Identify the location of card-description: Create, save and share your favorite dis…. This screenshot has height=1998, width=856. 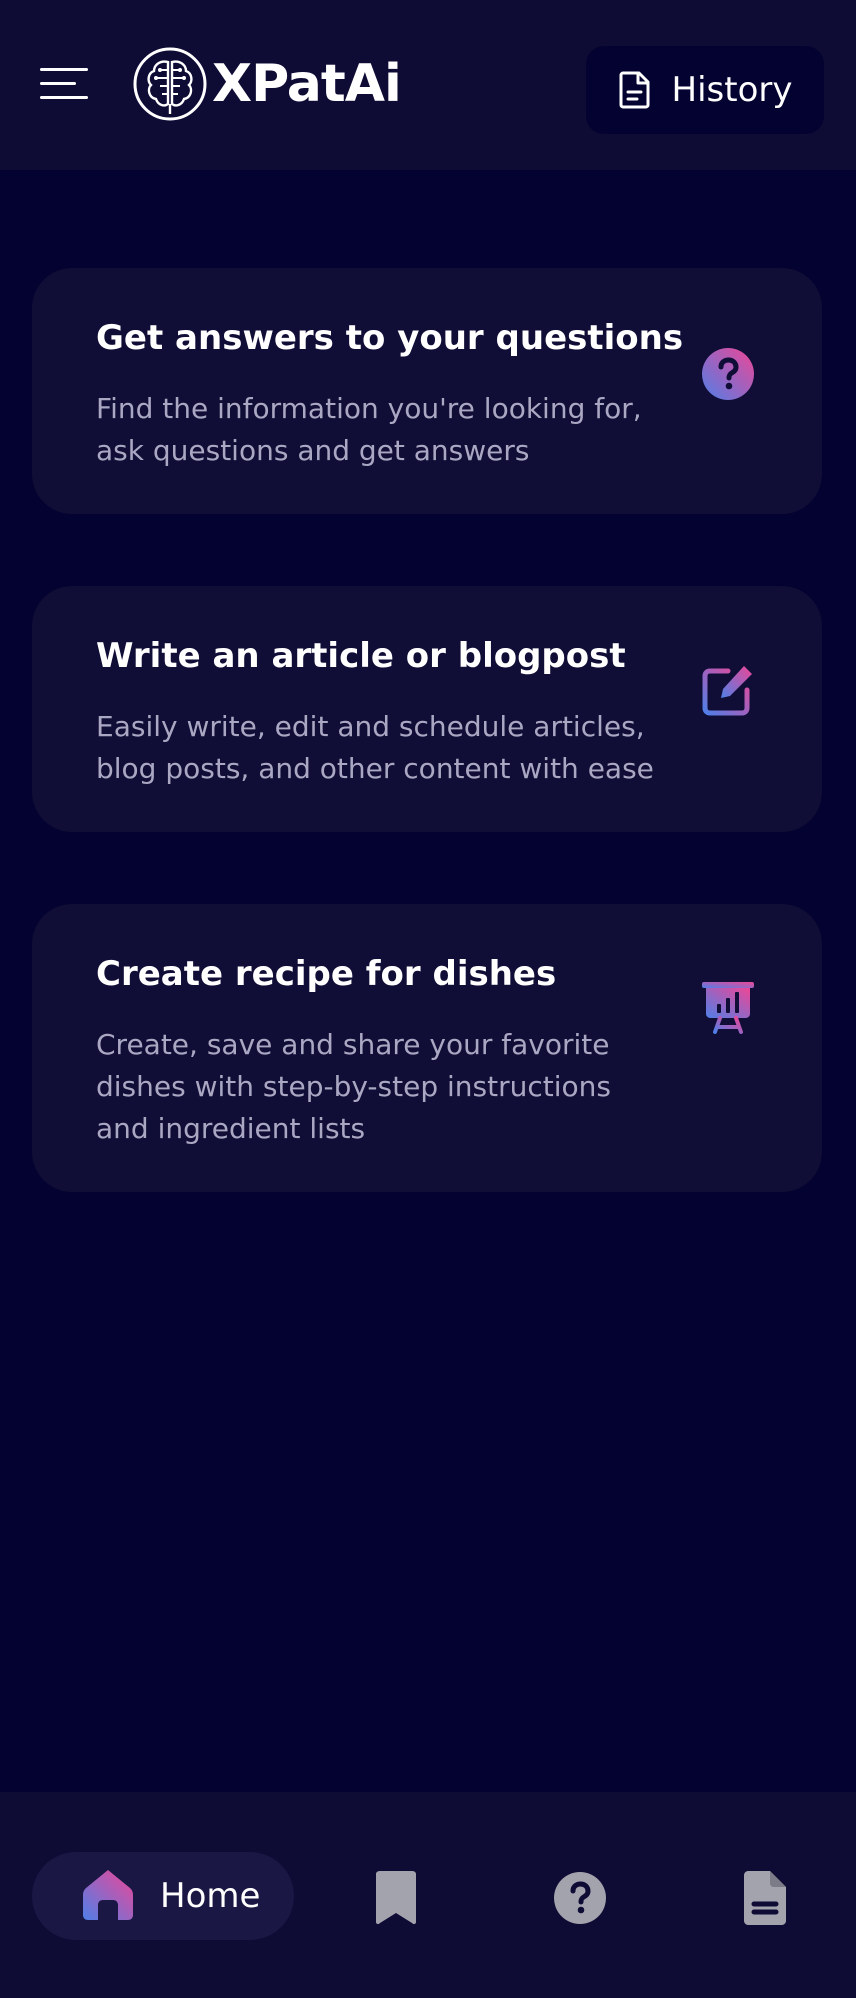
(353, 1086).